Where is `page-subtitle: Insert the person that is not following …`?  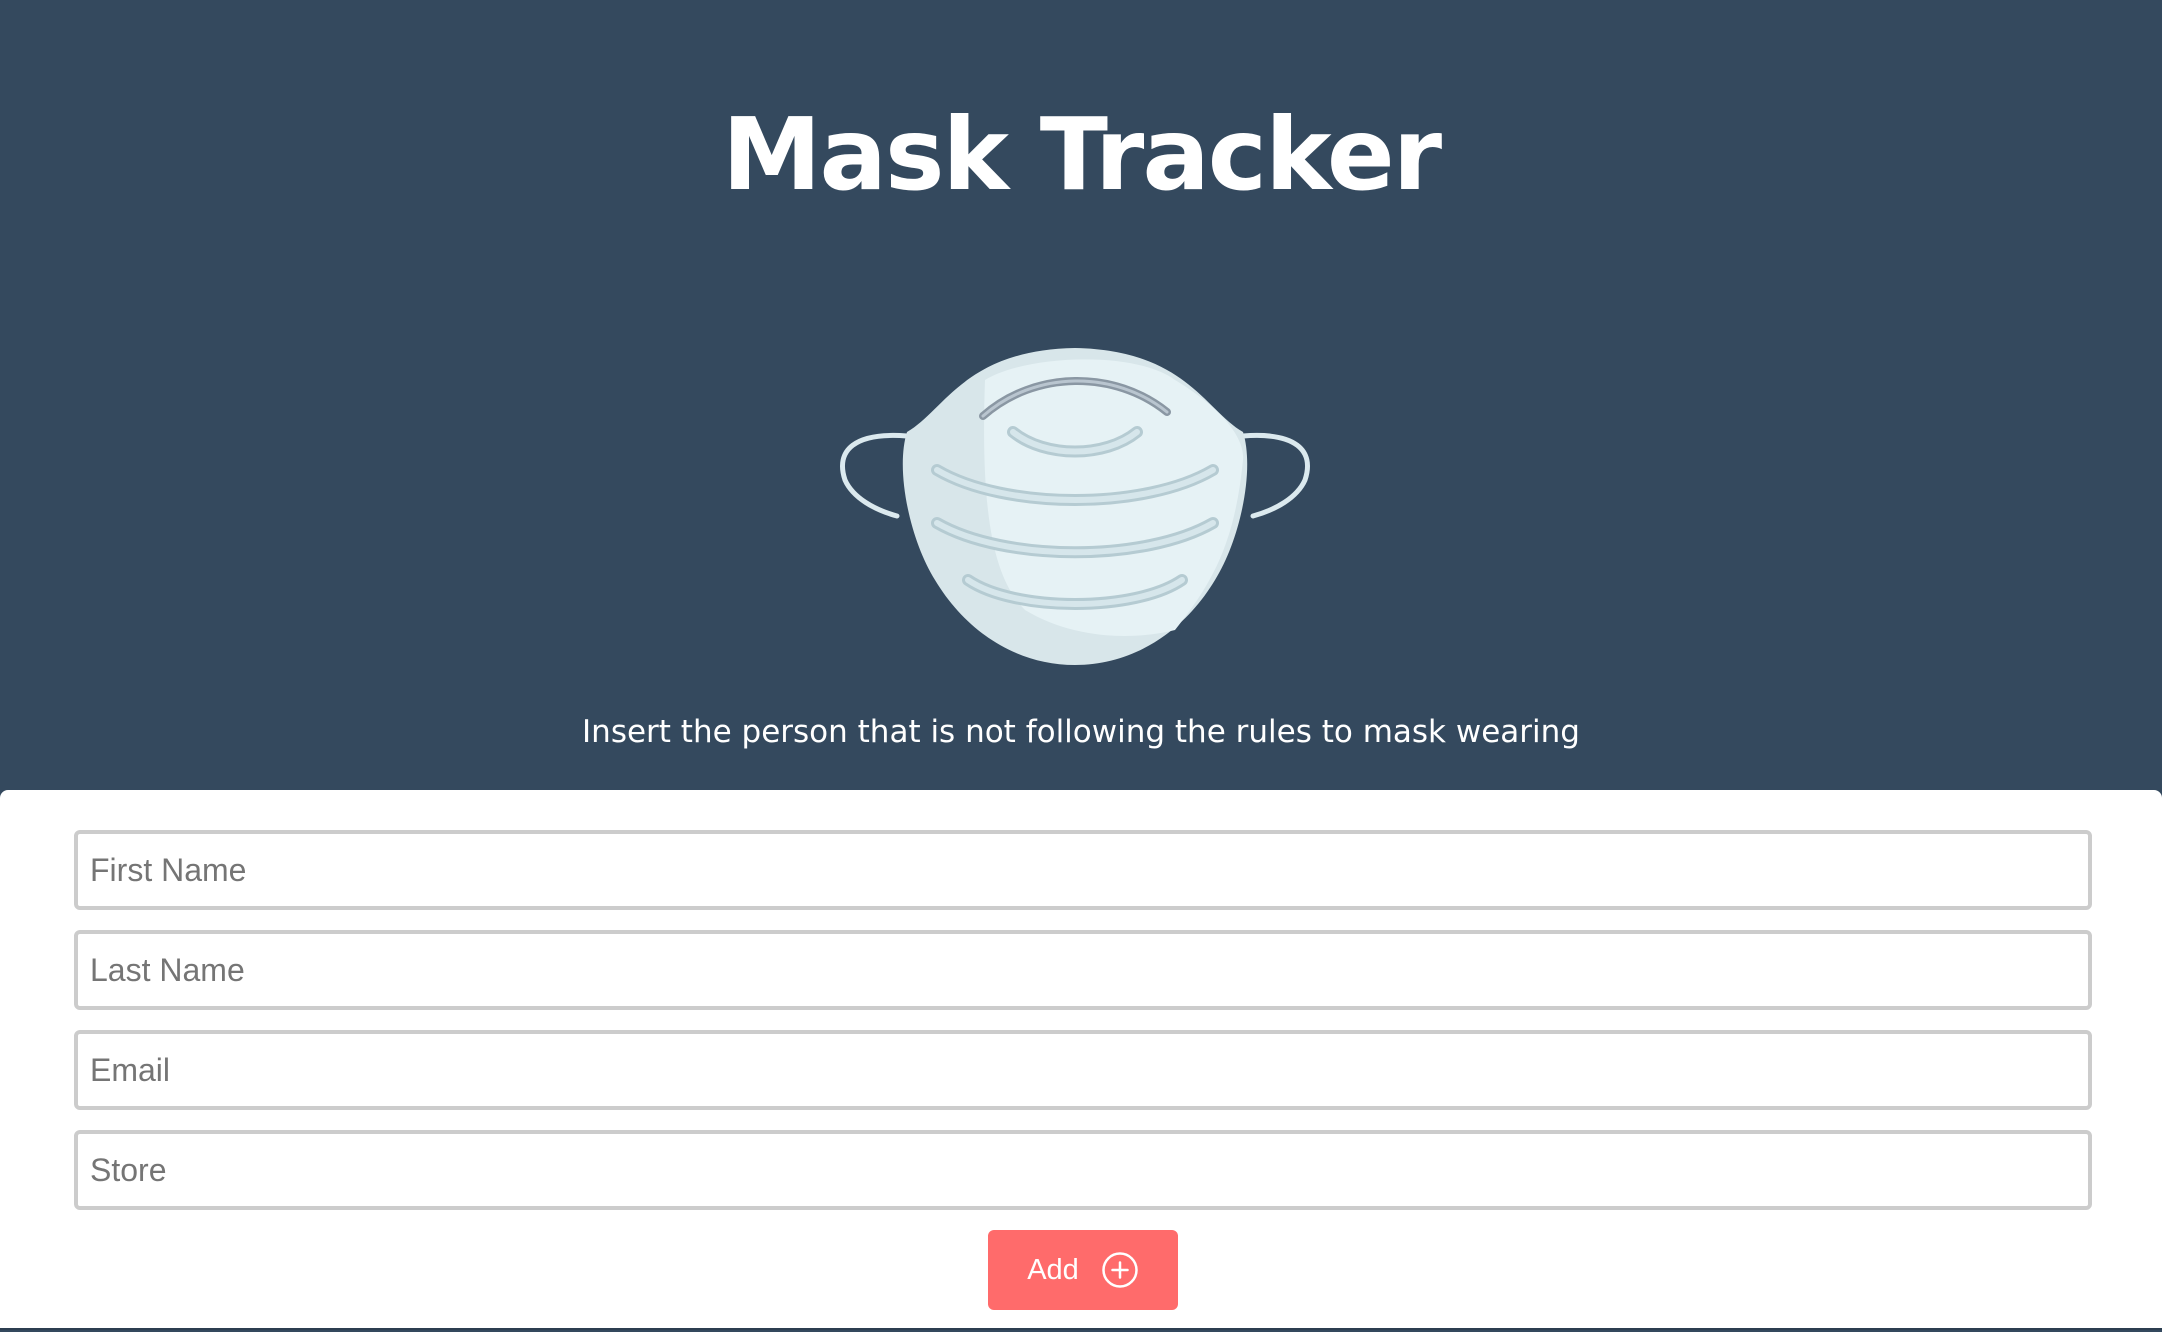
page-subtitle: Insert the person that is not following … is located at coordinates (1081, 732).